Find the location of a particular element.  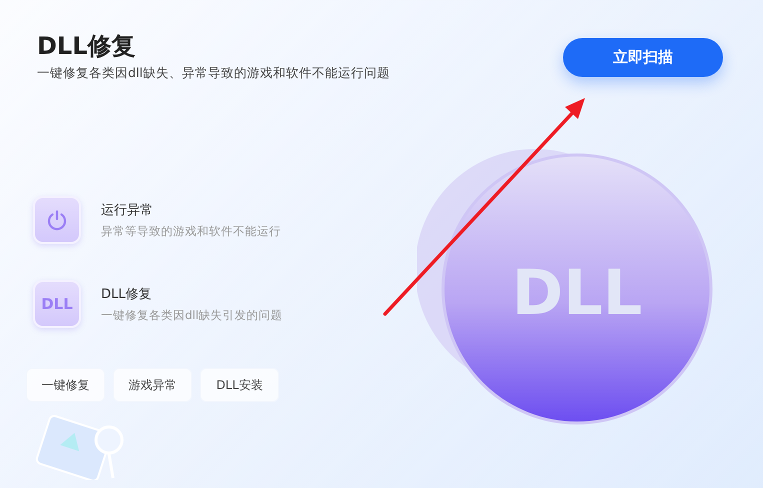

page-subtitle: 一键修复各类因dll缺失、异常导致的游戏和软件不能运行问题 is located at coordinates (213, 73).